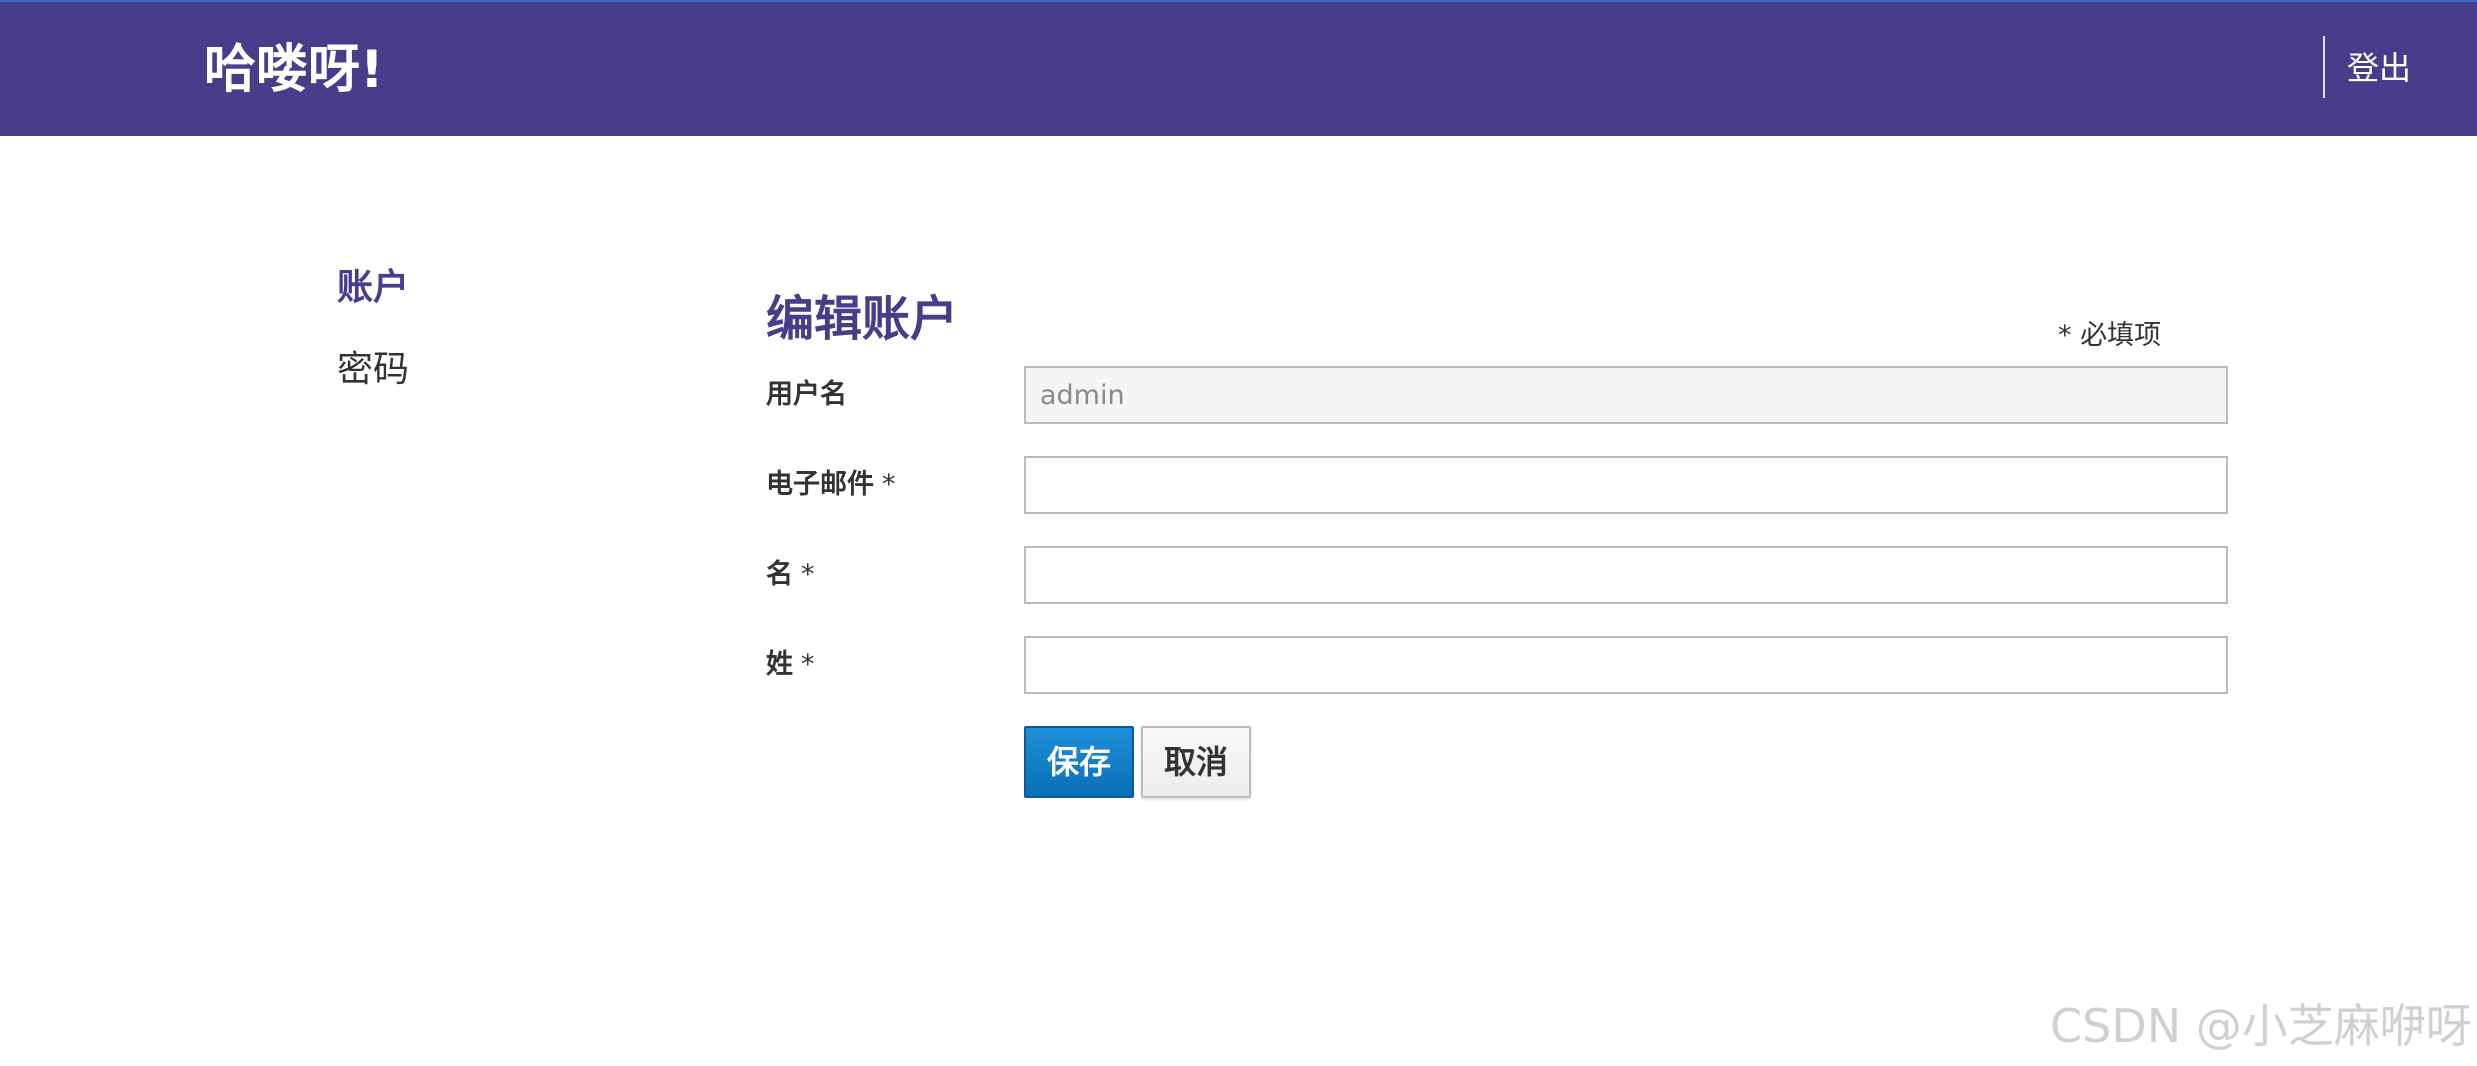  What do you see at coordinates (373, 370) in the screenshot?
I see `sidebar-item-password: 密码` at bounding box center [373, 370].